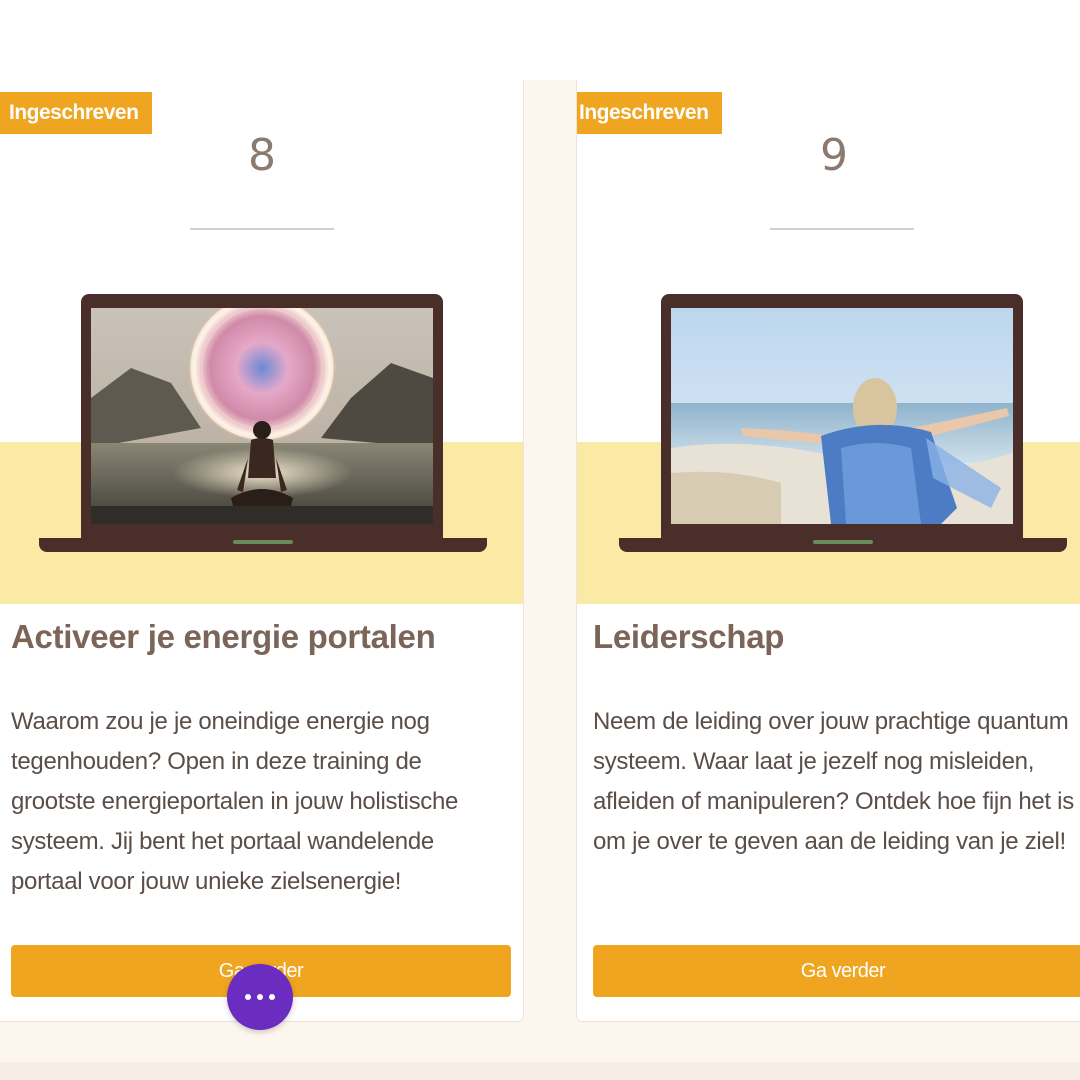 Image resolution: width=1080 pixels, height=1080 pixels. I want to click on bottom-strip, so click(540, 1071).